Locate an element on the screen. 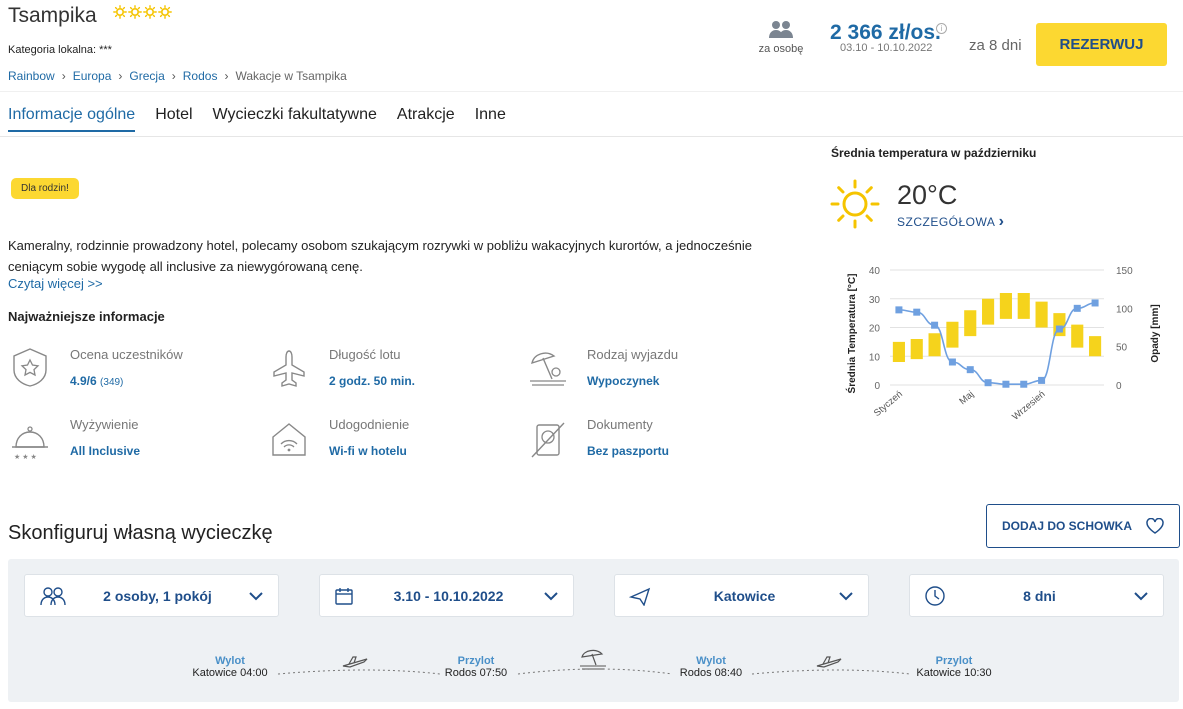  weather-detail-link: SZCZEGÓŁOWA › is located at coordinates (950, 222).